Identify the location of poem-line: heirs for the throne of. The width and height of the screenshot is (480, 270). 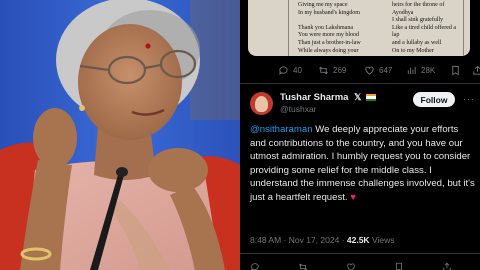
(418, 5).